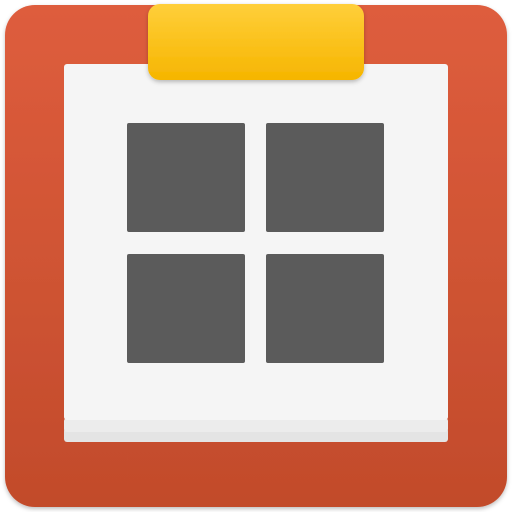 The height and width of the screenshot is (512, 512). I want to click on grid-tile-top-right, so click(325, 177).